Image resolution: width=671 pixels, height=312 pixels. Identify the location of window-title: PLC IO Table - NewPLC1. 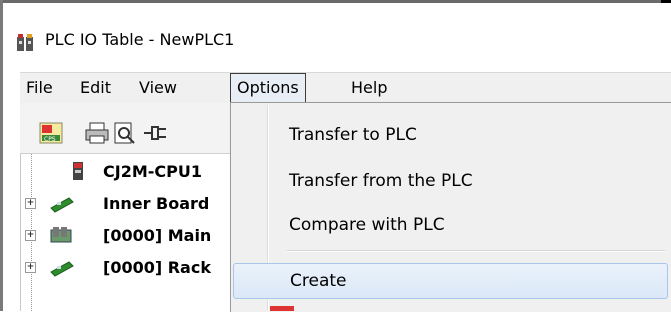
(140, 39).